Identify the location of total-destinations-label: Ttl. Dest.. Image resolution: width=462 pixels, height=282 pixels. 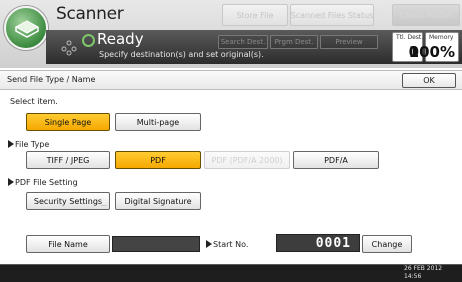
(410, 37).